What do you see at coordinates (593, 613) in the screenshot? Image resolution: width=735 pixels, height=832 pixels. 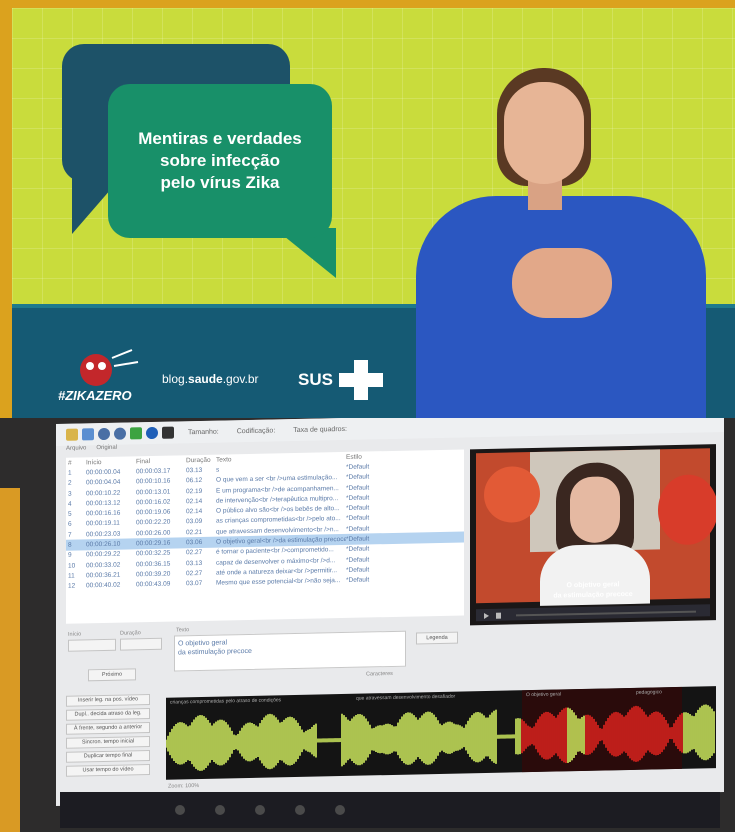 I see `video-controls` at bounding box center [593, 613].